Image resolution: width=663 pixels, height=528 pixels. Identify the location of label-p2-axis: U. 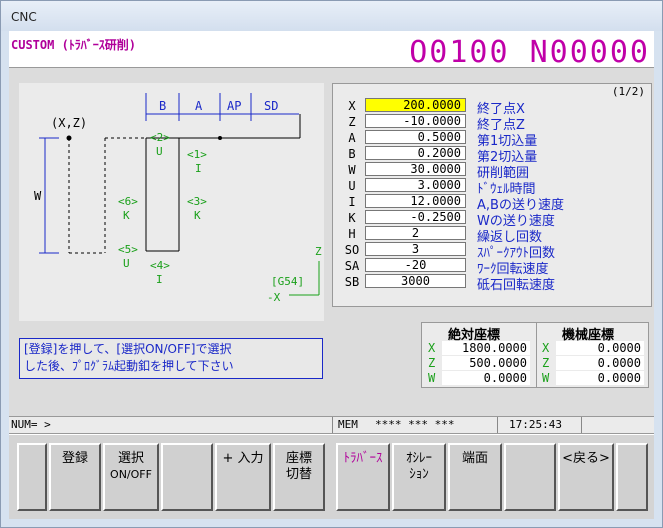
(159, 151).